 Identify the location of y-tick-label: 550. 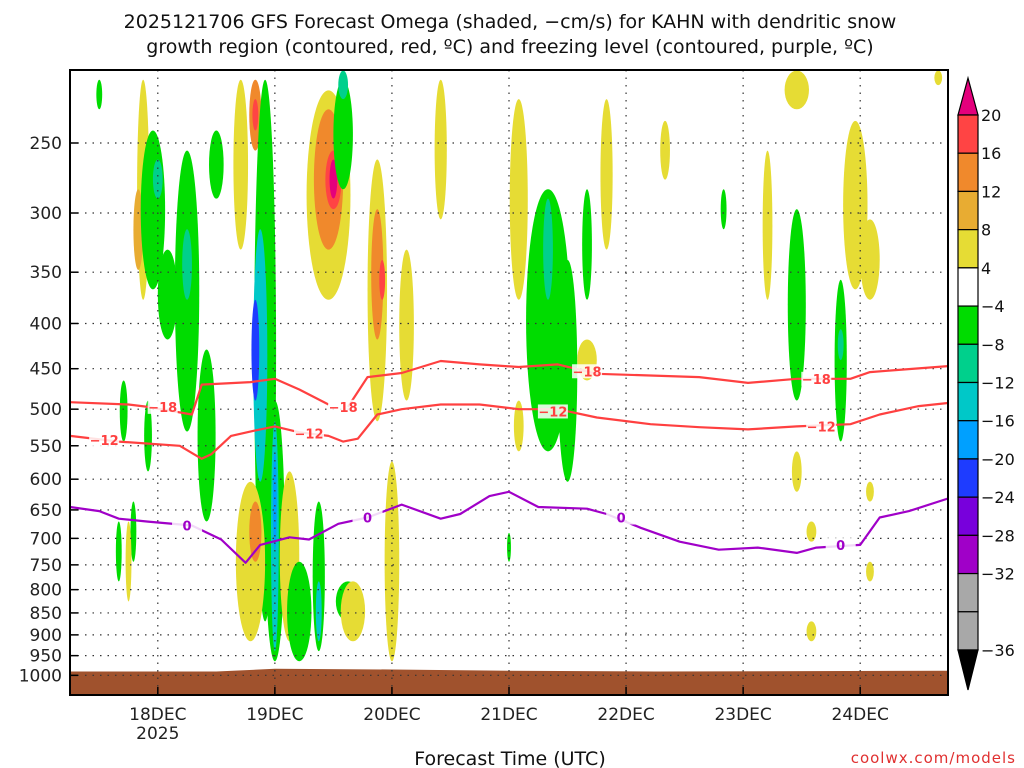
(46, 447).